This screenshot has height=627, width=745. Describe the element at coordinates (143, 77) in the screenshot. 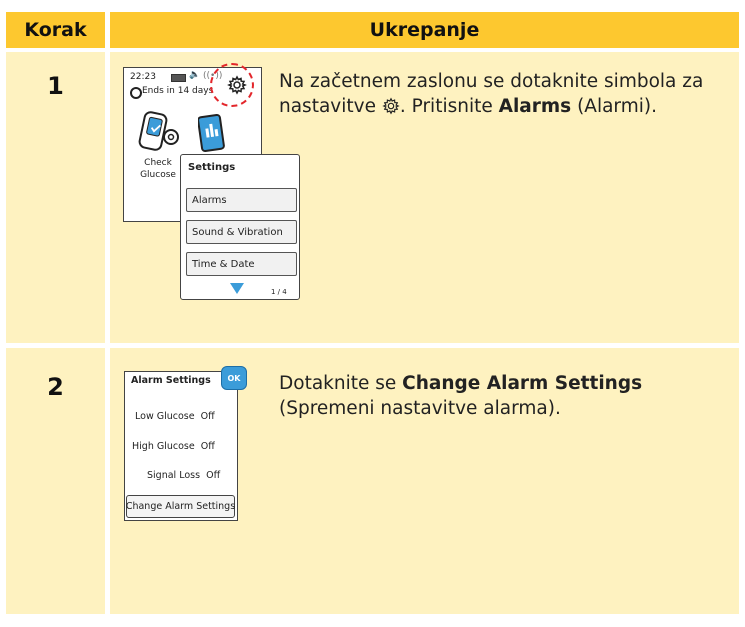

I see `status-time: 22:23` at that location.